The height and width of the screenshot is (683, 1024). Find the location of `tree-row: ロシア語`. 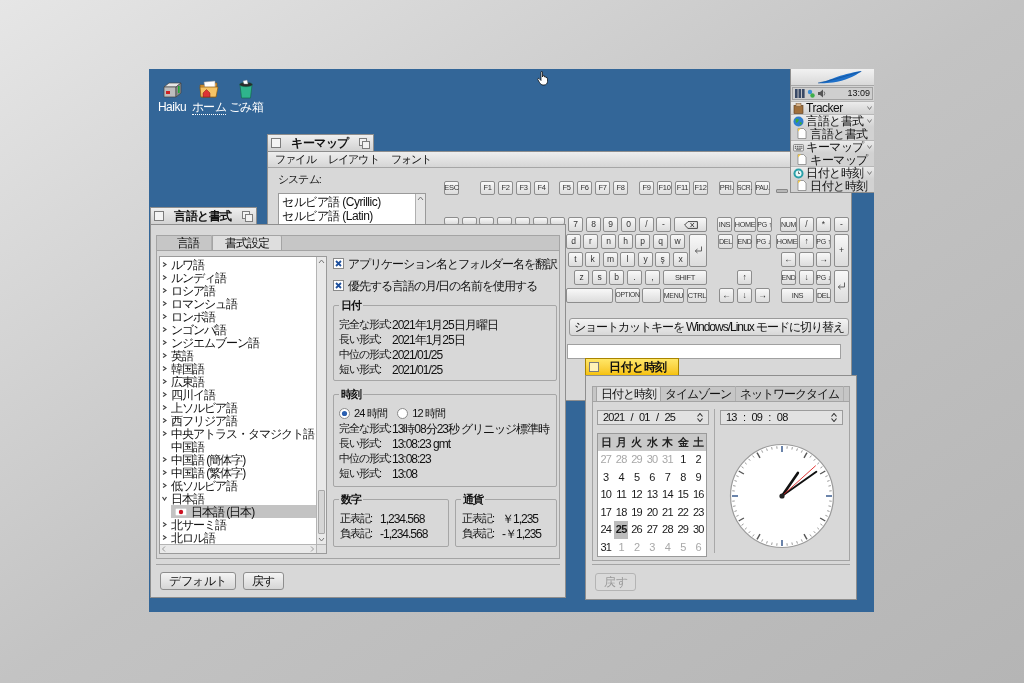

tree-row: ロシア語 is located at coordinates (238, 290).